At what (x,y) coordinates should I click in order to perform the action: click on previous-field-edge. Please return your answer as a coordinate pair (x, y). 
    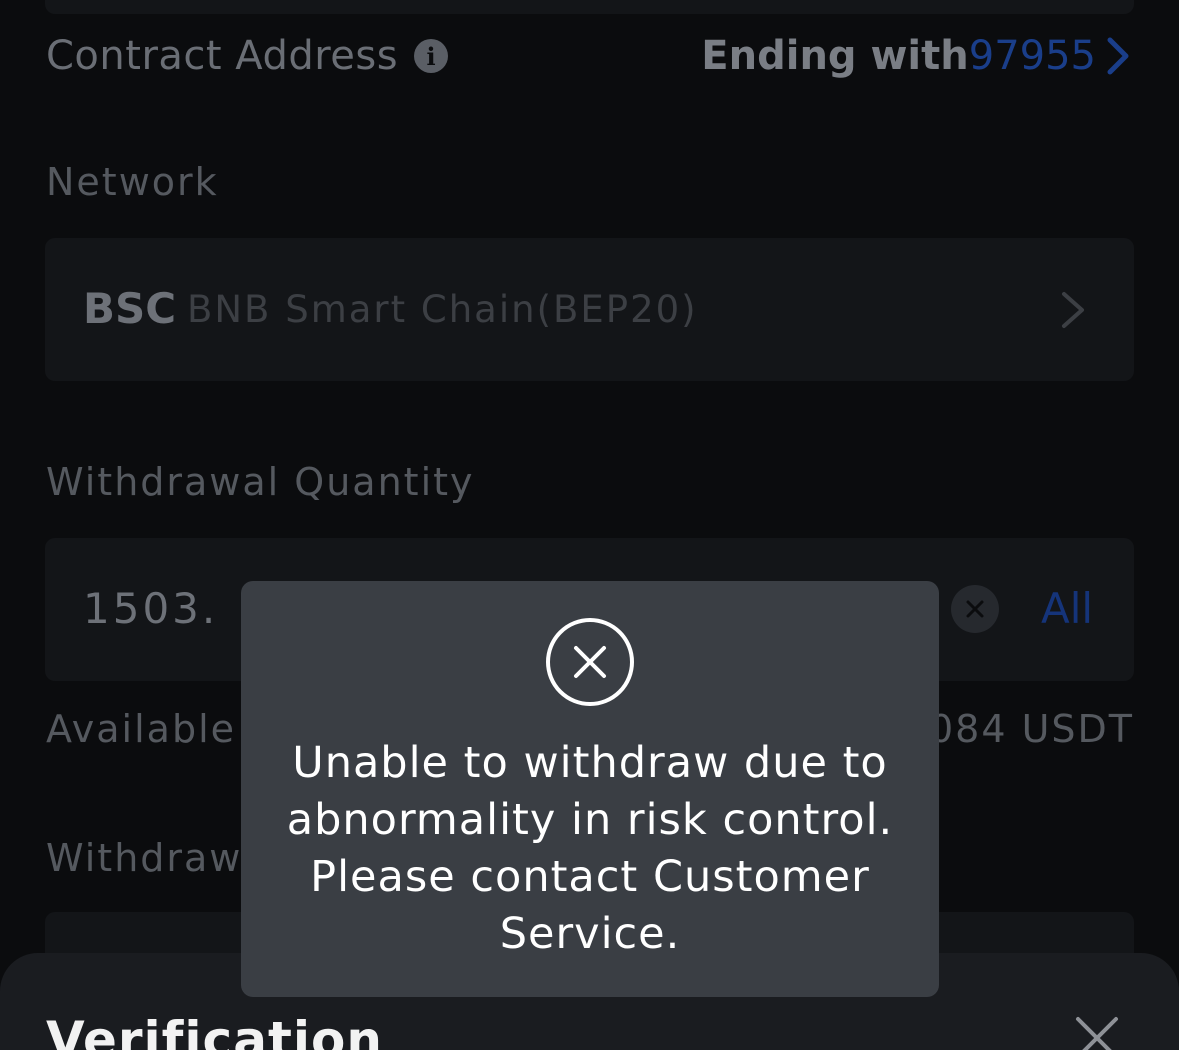
    Looking at the image, I should click on (589, 7).